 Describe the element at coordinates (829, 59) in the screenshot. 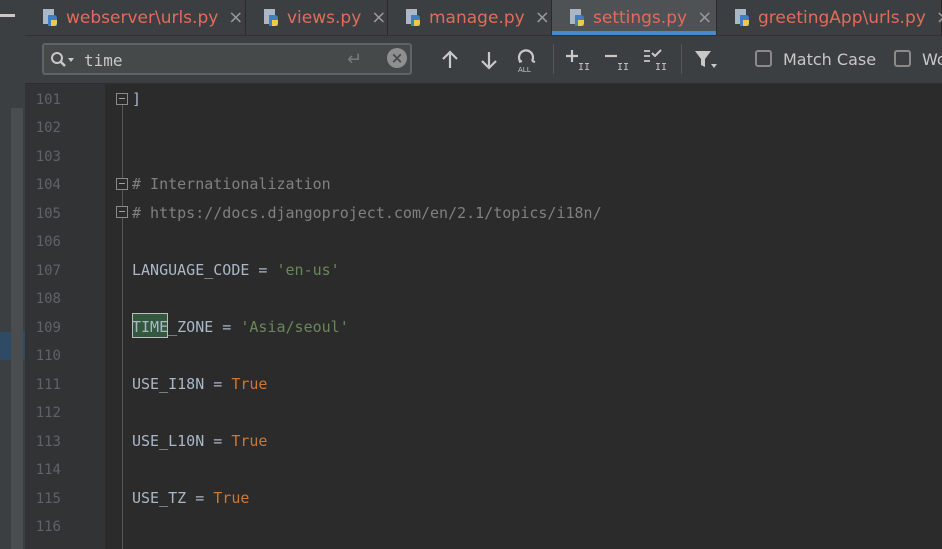

I see `match-case-label: Match Case` at that location.